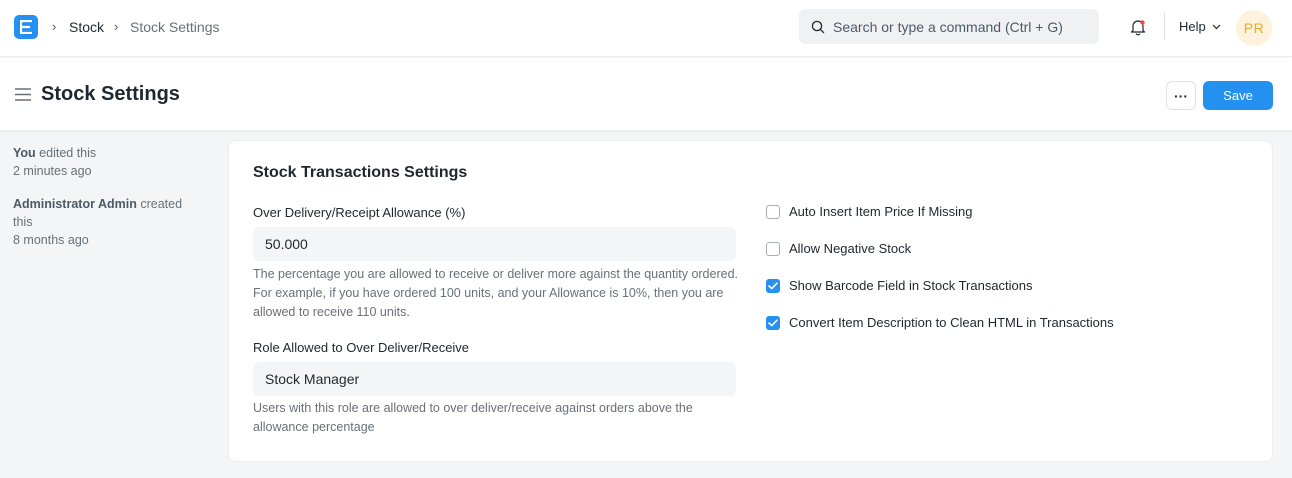 The width and height of the screenshot is (1292, 478). Describe the element at coordinates (1238, 95) in the screenshot. I see `save-button: Save` at that location.